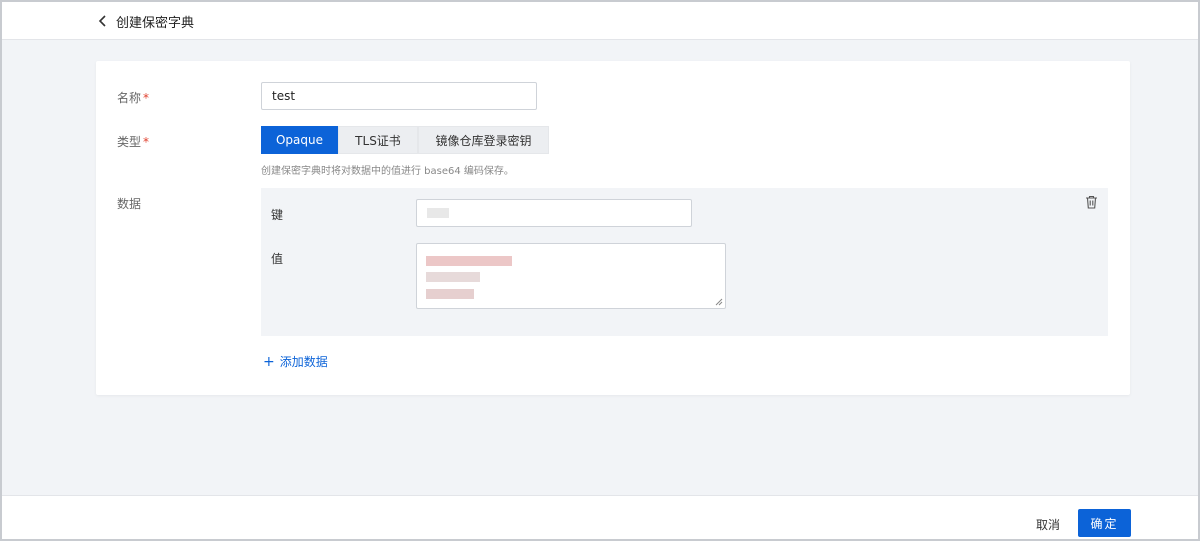  What do you see at coordinates (133, 98) in the screenshot?
I see `name-label: 名称 *` at bounding box center [133, 98].